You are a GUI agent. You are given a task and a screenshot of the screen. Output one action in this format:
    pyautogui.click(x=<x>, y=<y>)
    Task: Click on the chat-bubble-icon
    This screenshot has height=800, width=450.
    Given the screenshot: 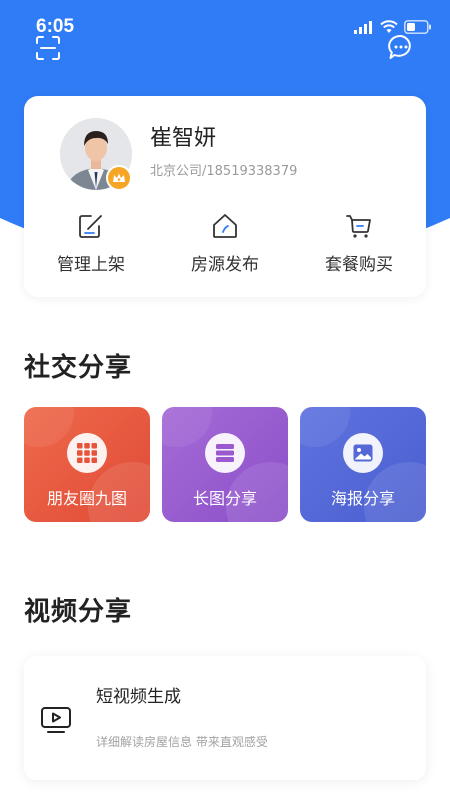 What is the action you would take?
    pyautogui.click(x=401, y=49)
    